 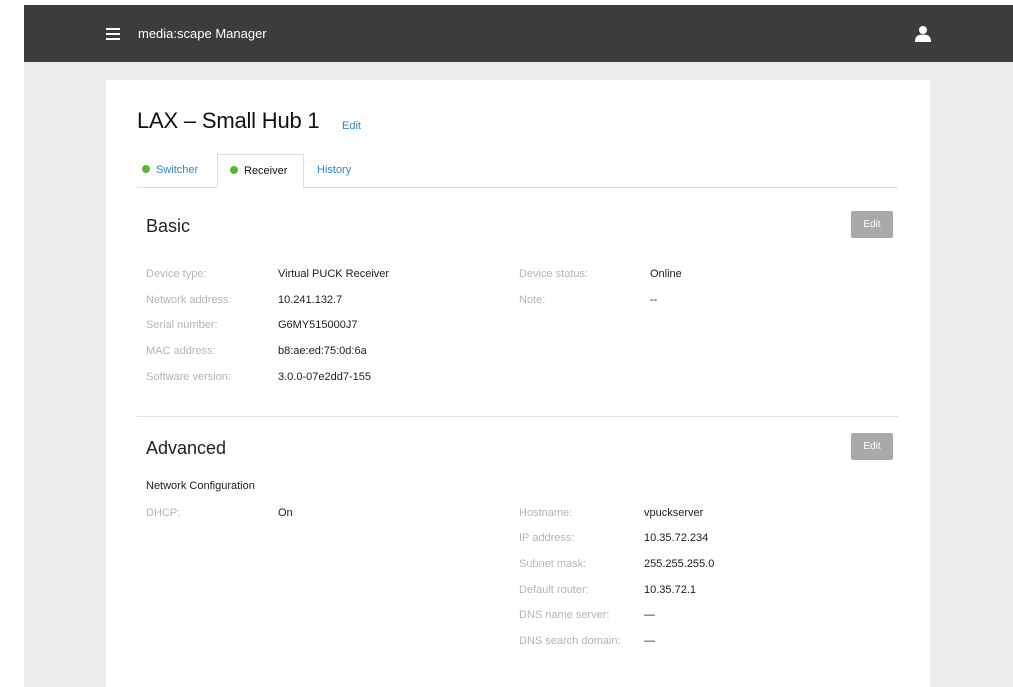 I want to click on tab-history: History, so click(x=334, y=170).